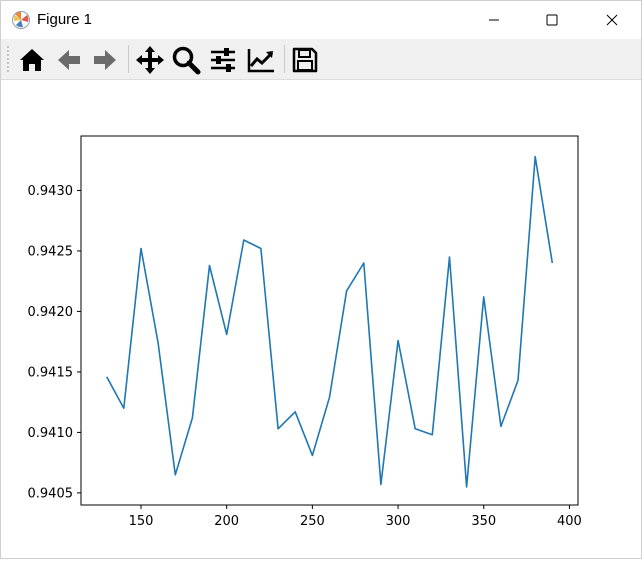 The image size is (642, 562). Describe the element at coordinates (65, 19) in the screenshot. I see `window-title: Figure 1` at that location.